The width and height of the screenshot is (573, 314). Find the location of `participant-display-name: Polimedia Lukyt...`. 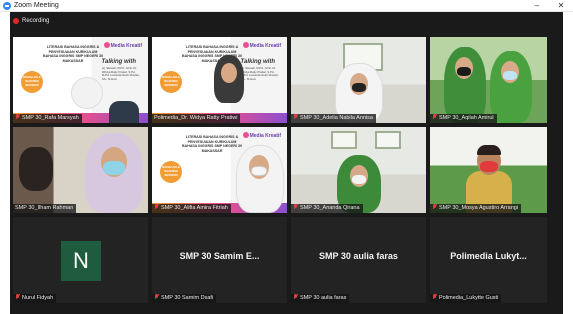

participant-display-name: Polimedia Lukyt... is located at coordinates (488, 256).